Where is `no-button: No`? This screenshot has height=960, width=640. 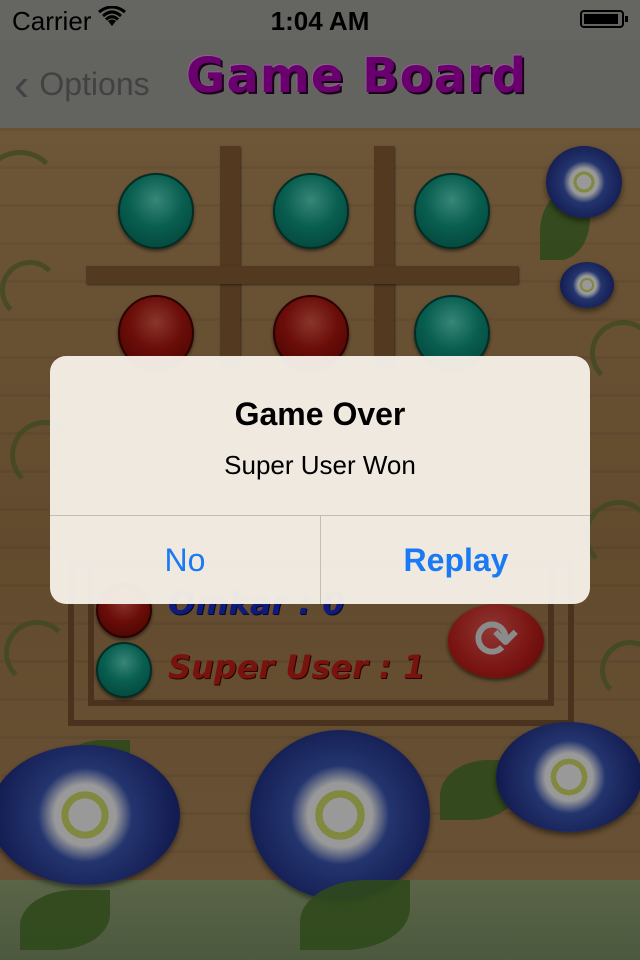 no-button: No is located at coordinates (185, 560).